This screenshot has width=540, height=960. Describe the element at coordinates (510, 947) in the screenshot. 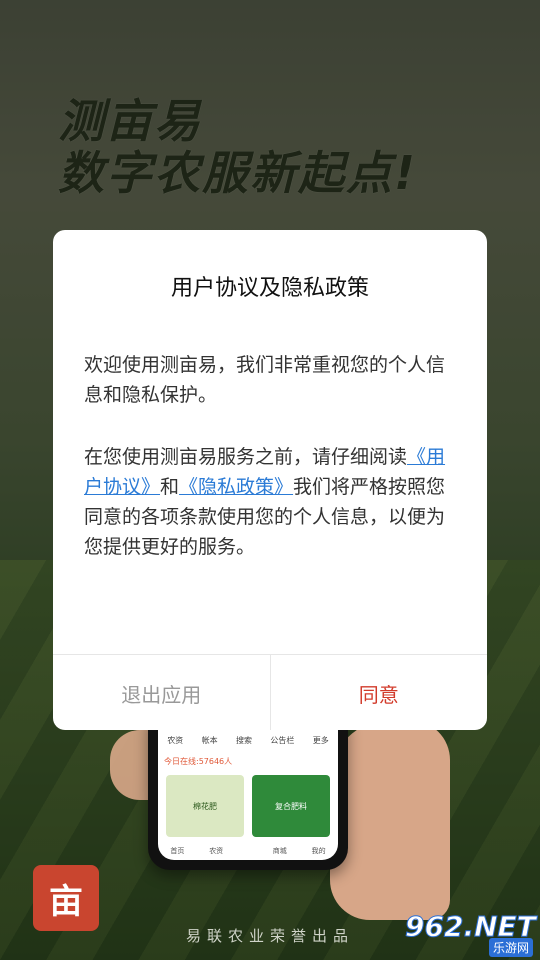

I see `watermark-text: 乐游网` at that location.